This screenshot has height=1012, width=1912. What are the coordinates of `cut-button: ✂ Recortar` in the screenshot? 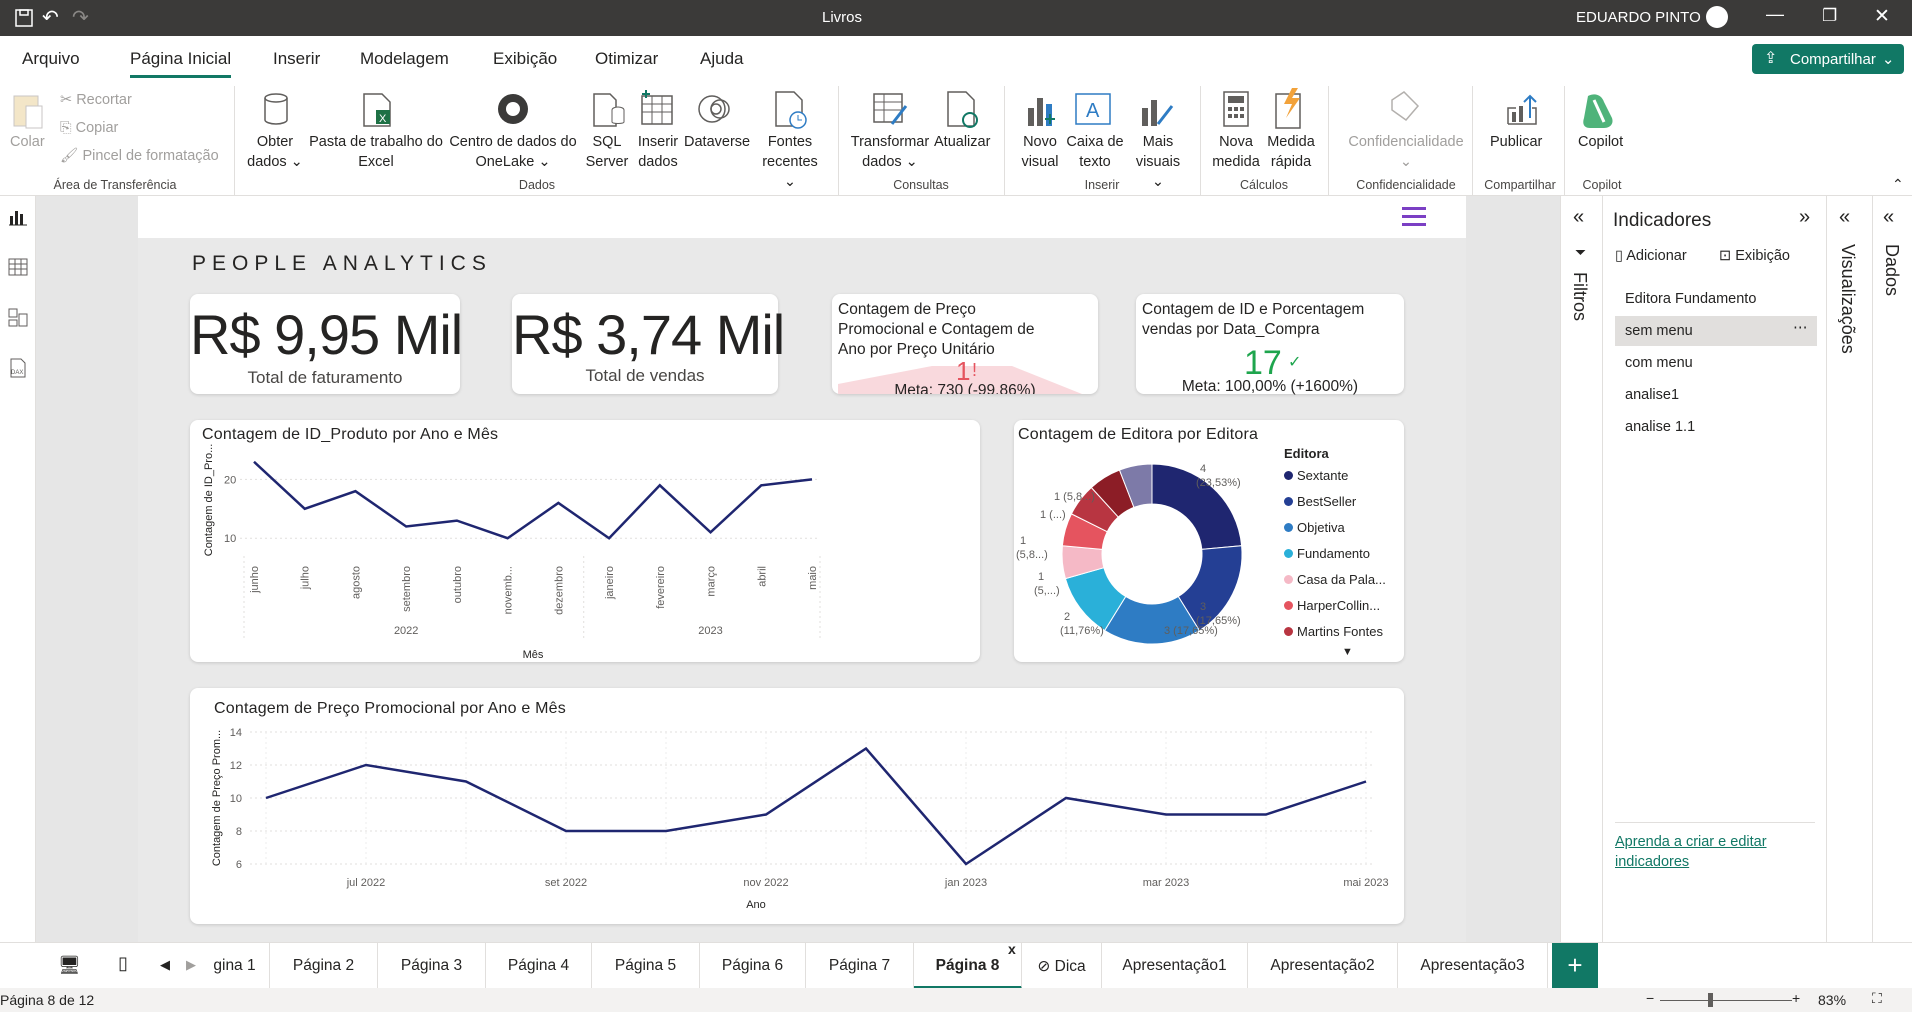 It's located at (96, 100).